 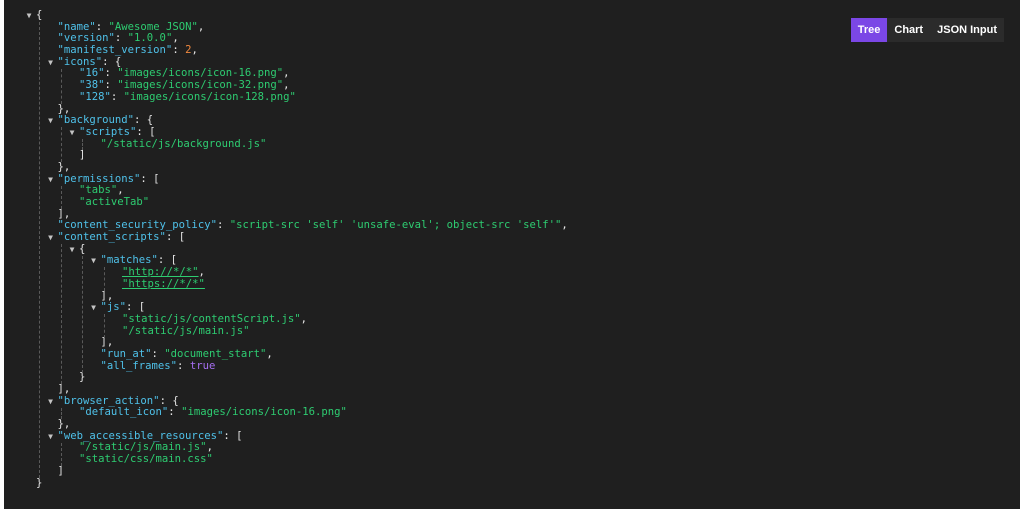 I want to click on json-value: "Awesome JSON", so click(x=153, y=26).